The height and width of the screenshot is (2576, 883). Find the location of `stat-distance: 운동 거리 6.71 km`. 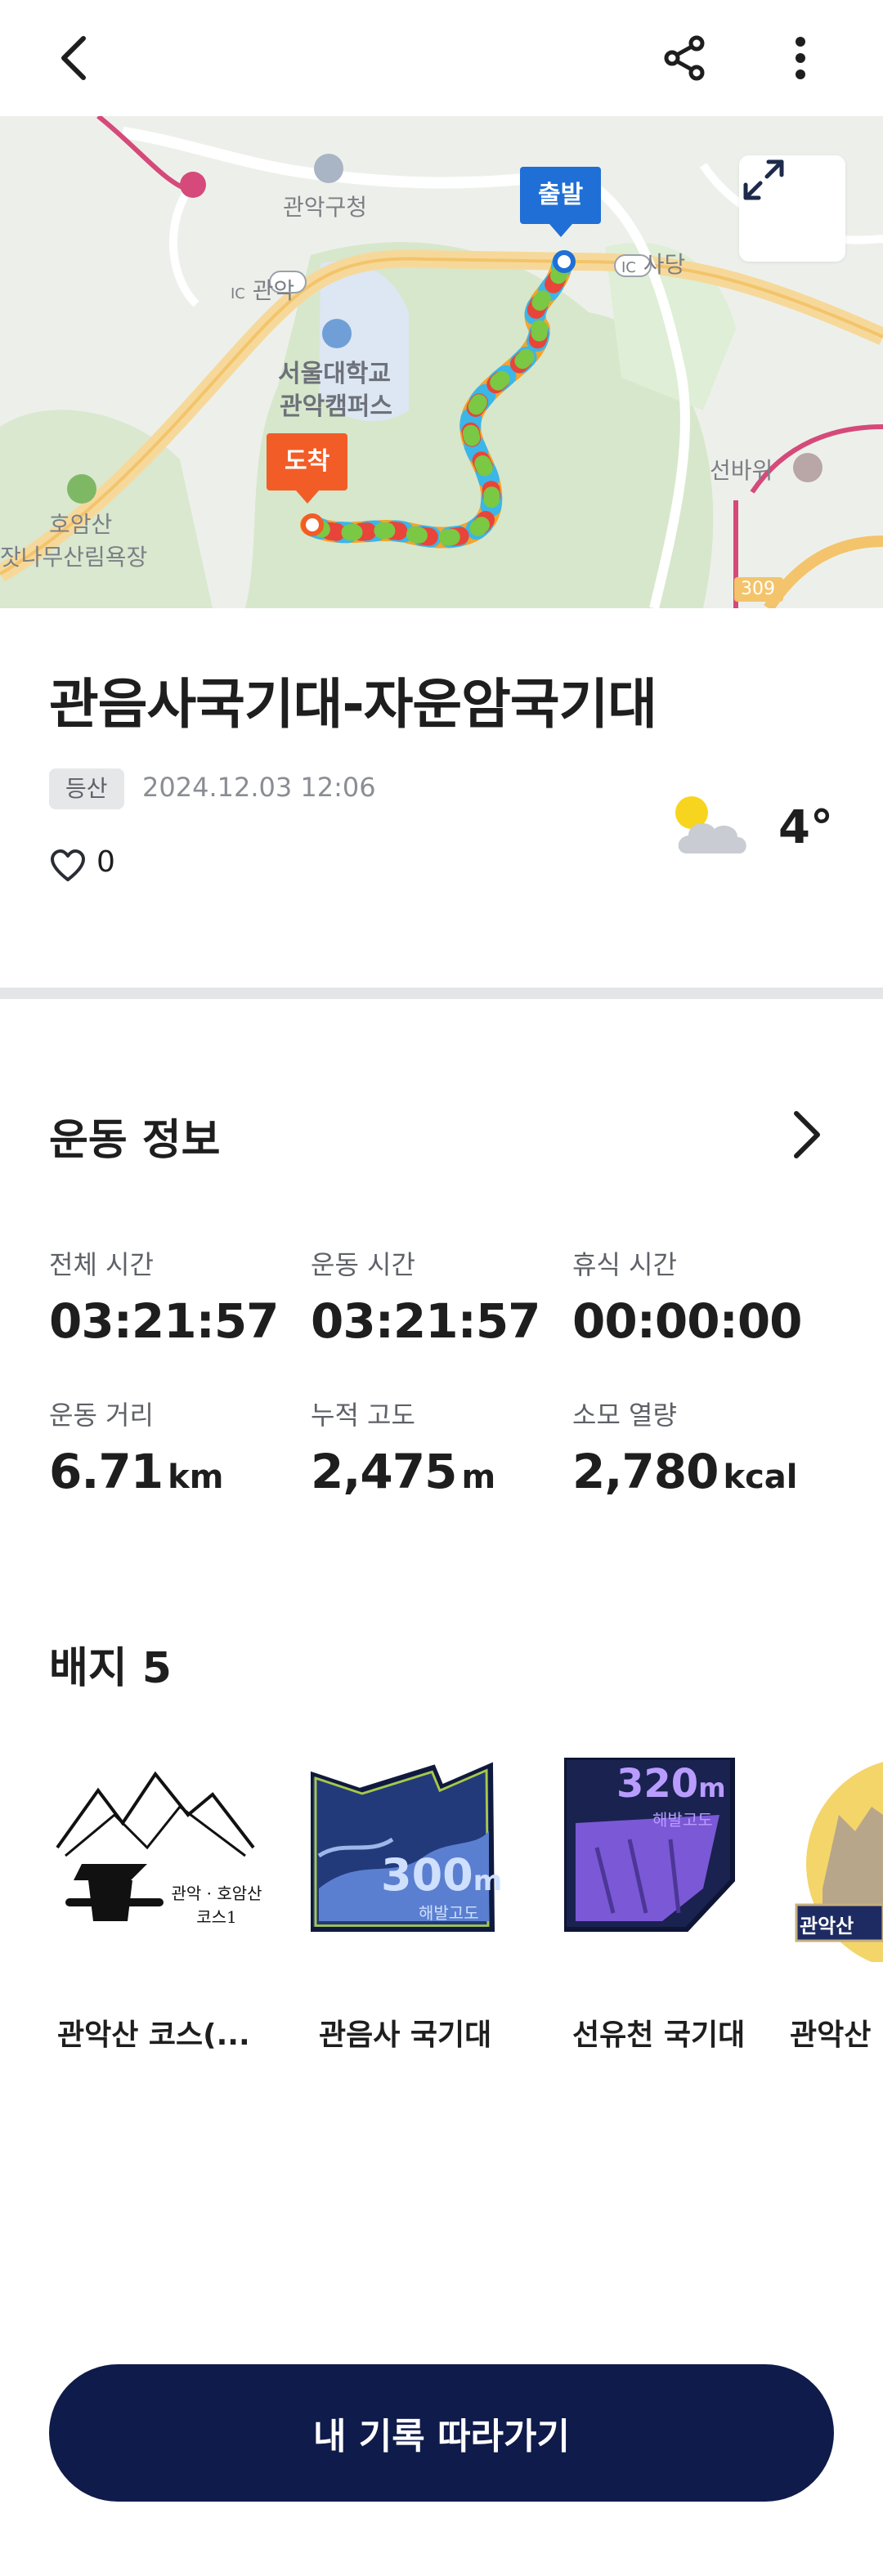

stat-distance: 운동 거리 6.71 km is located at coordinates (180, 1447).